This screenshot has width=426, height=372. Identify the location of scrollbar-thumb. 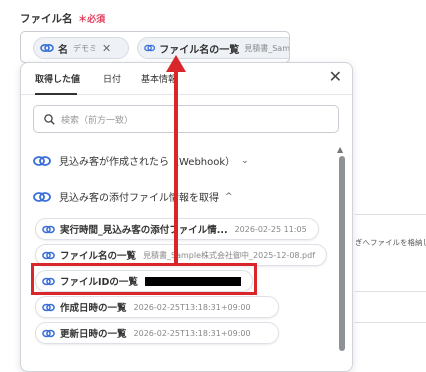
(342, 253).